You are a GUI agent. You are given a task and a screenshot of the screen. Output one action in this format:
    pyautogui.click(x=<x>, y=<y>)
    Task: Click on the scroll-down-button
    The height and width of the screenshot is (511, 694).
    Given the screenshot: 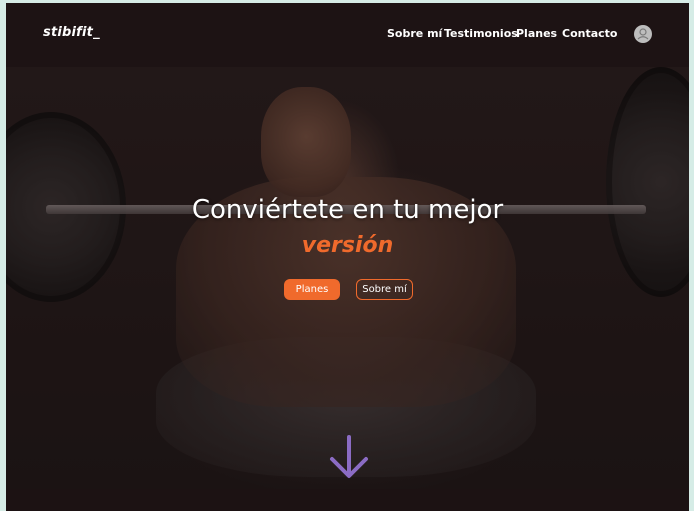 What is the action you would take?
    pyautogui.click(x=349, y=457)
    